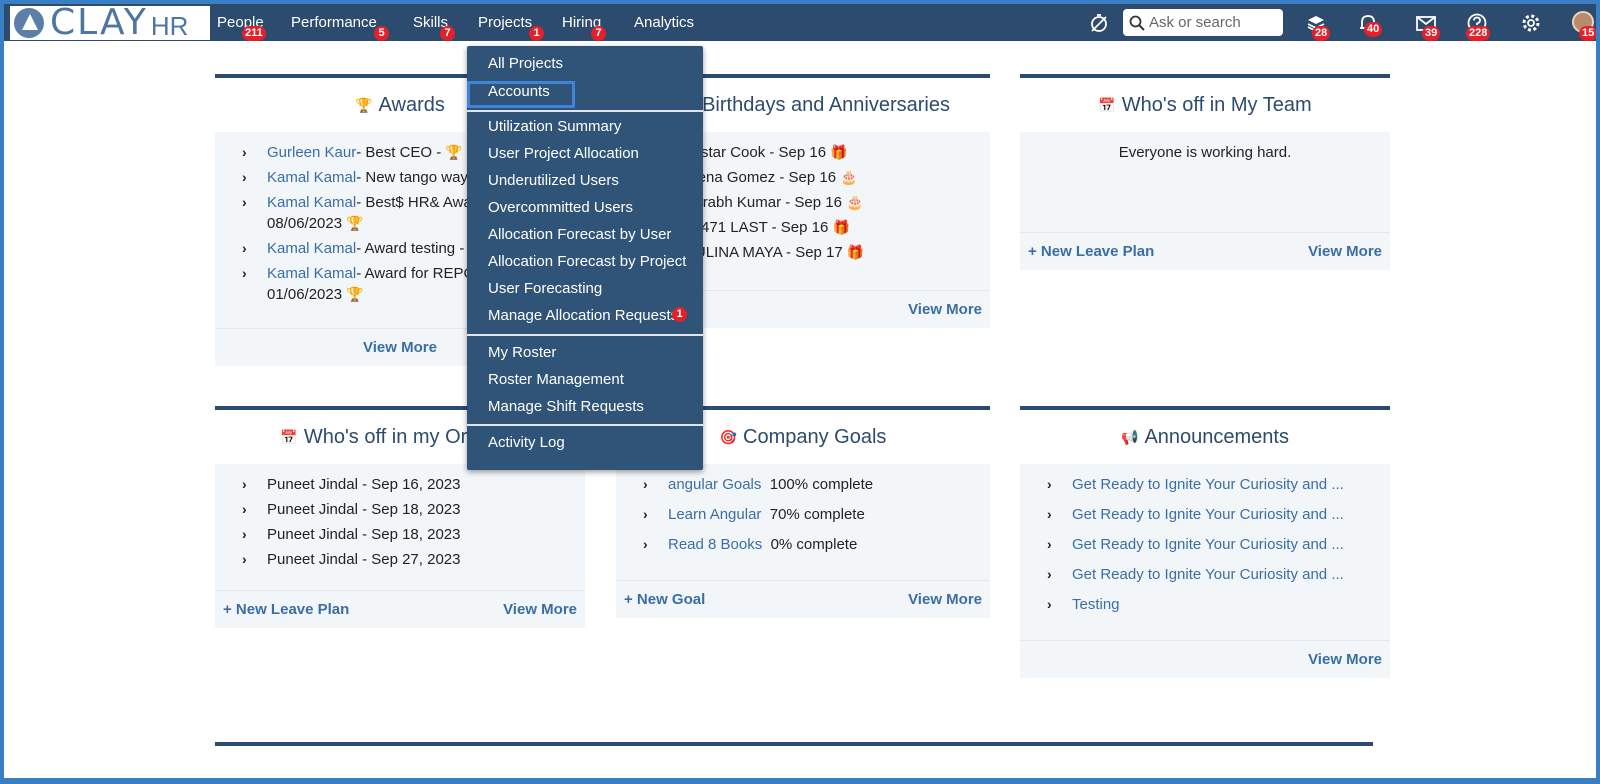 The height and width of the screenshot is (784, 1600). Describe the element at coordinates (305, 223) in the screenshot. I see `award-date: 08/06/2023` at that location.